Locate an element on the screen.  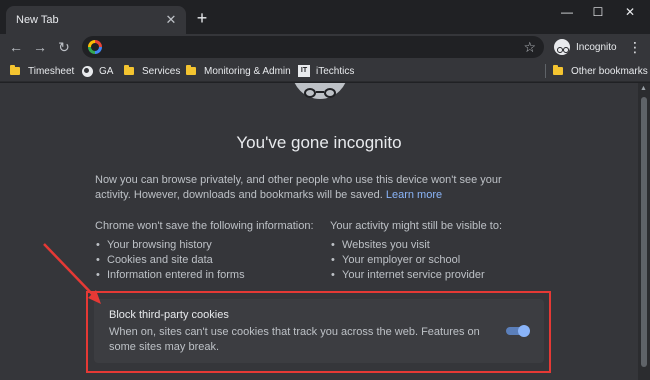
annotation-arrow is located at coordinates (72, 273).